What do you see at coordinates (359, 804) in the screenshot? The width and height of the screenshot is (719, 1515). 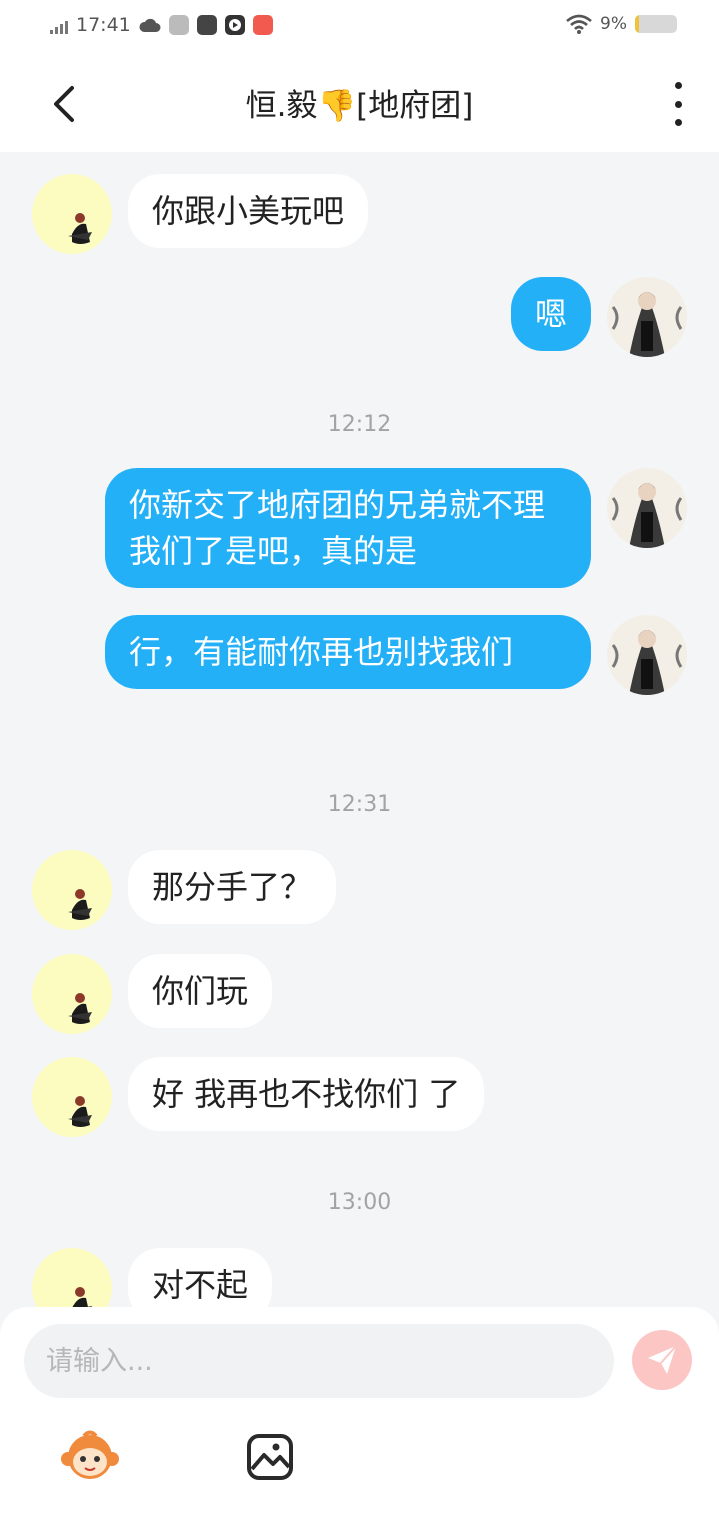 I see `timestamp: 12:31` at bounding box center [359, 804].